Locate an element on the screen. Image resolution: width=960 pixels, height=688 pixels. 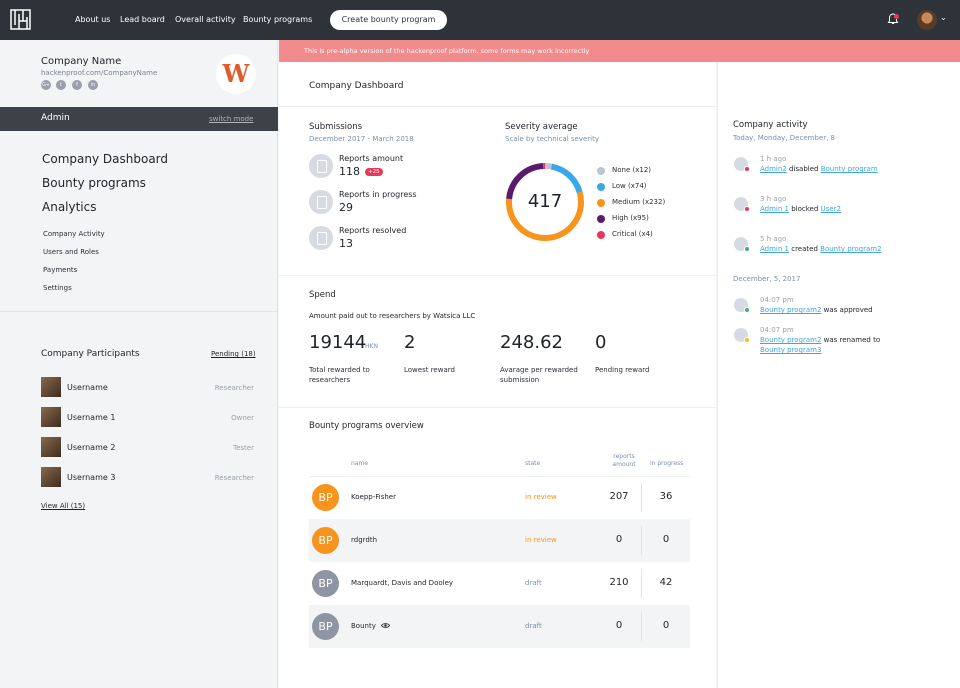
table-row: BP rdgrdth in review 0 0 is located at coordinates (499, 540).